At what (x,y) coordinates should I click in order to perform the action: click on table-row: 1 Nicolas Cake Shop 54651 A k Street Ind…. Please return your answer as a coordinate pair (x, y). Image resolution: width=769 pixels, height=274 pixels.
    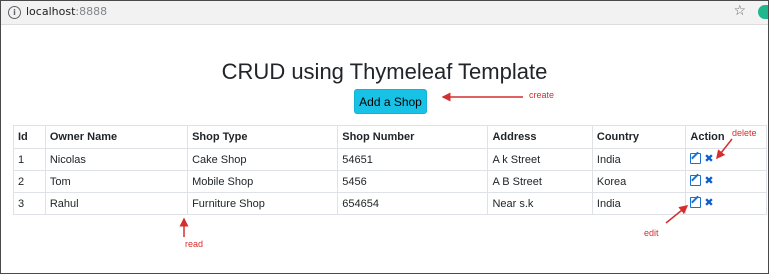
    Looking at the image, I should click on (390, 159).